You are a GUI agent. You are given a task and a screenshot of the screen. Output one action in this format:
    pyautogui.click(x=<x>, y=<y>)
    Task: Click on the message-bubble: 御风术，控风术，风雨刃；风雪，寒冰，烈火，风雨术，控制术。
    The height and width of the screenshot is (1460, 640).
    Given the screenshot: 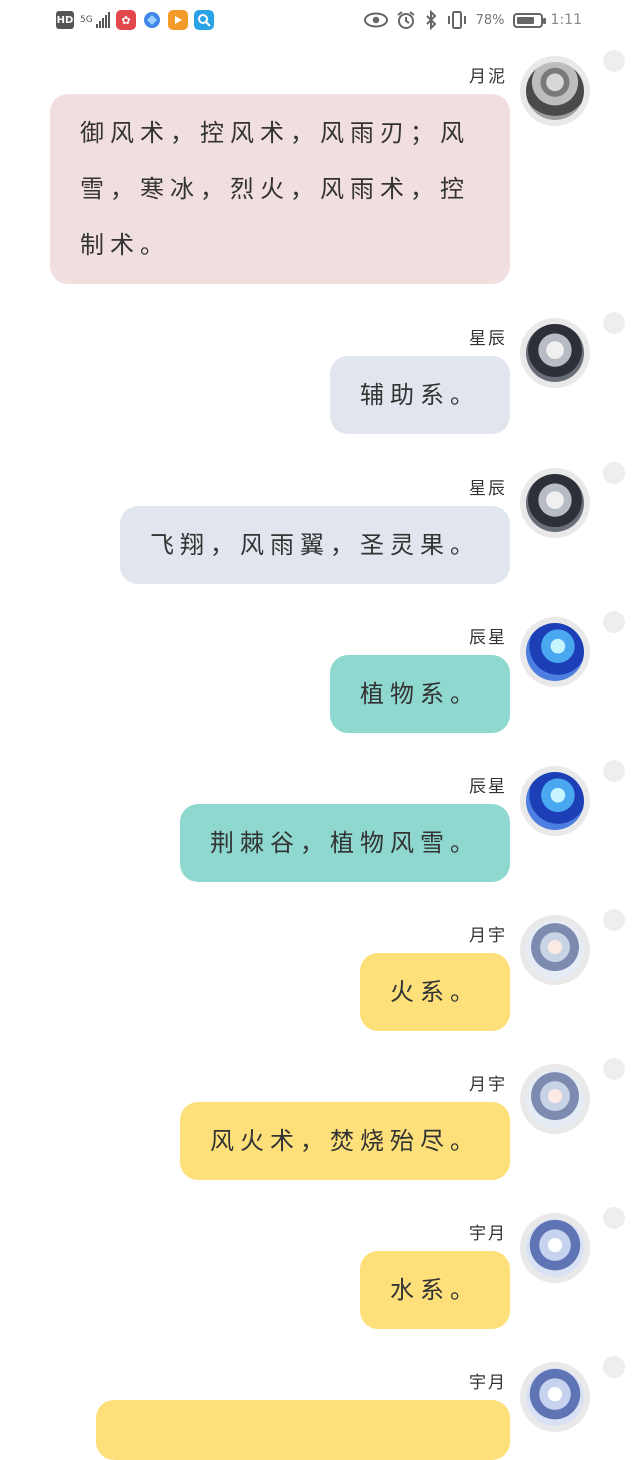 What is the action you would take?
    pyautogui.click(x=280, y=189)
    